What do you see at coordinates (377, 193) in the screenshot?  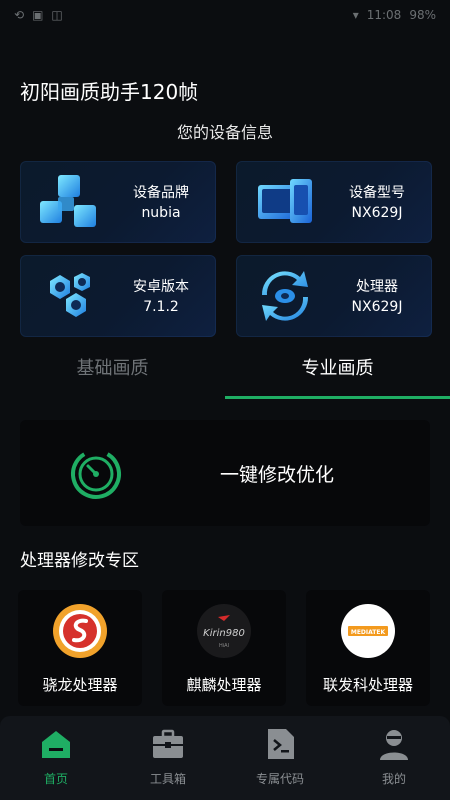 I see `device-model-label: 设备型号` at bounding box center [377, 193].